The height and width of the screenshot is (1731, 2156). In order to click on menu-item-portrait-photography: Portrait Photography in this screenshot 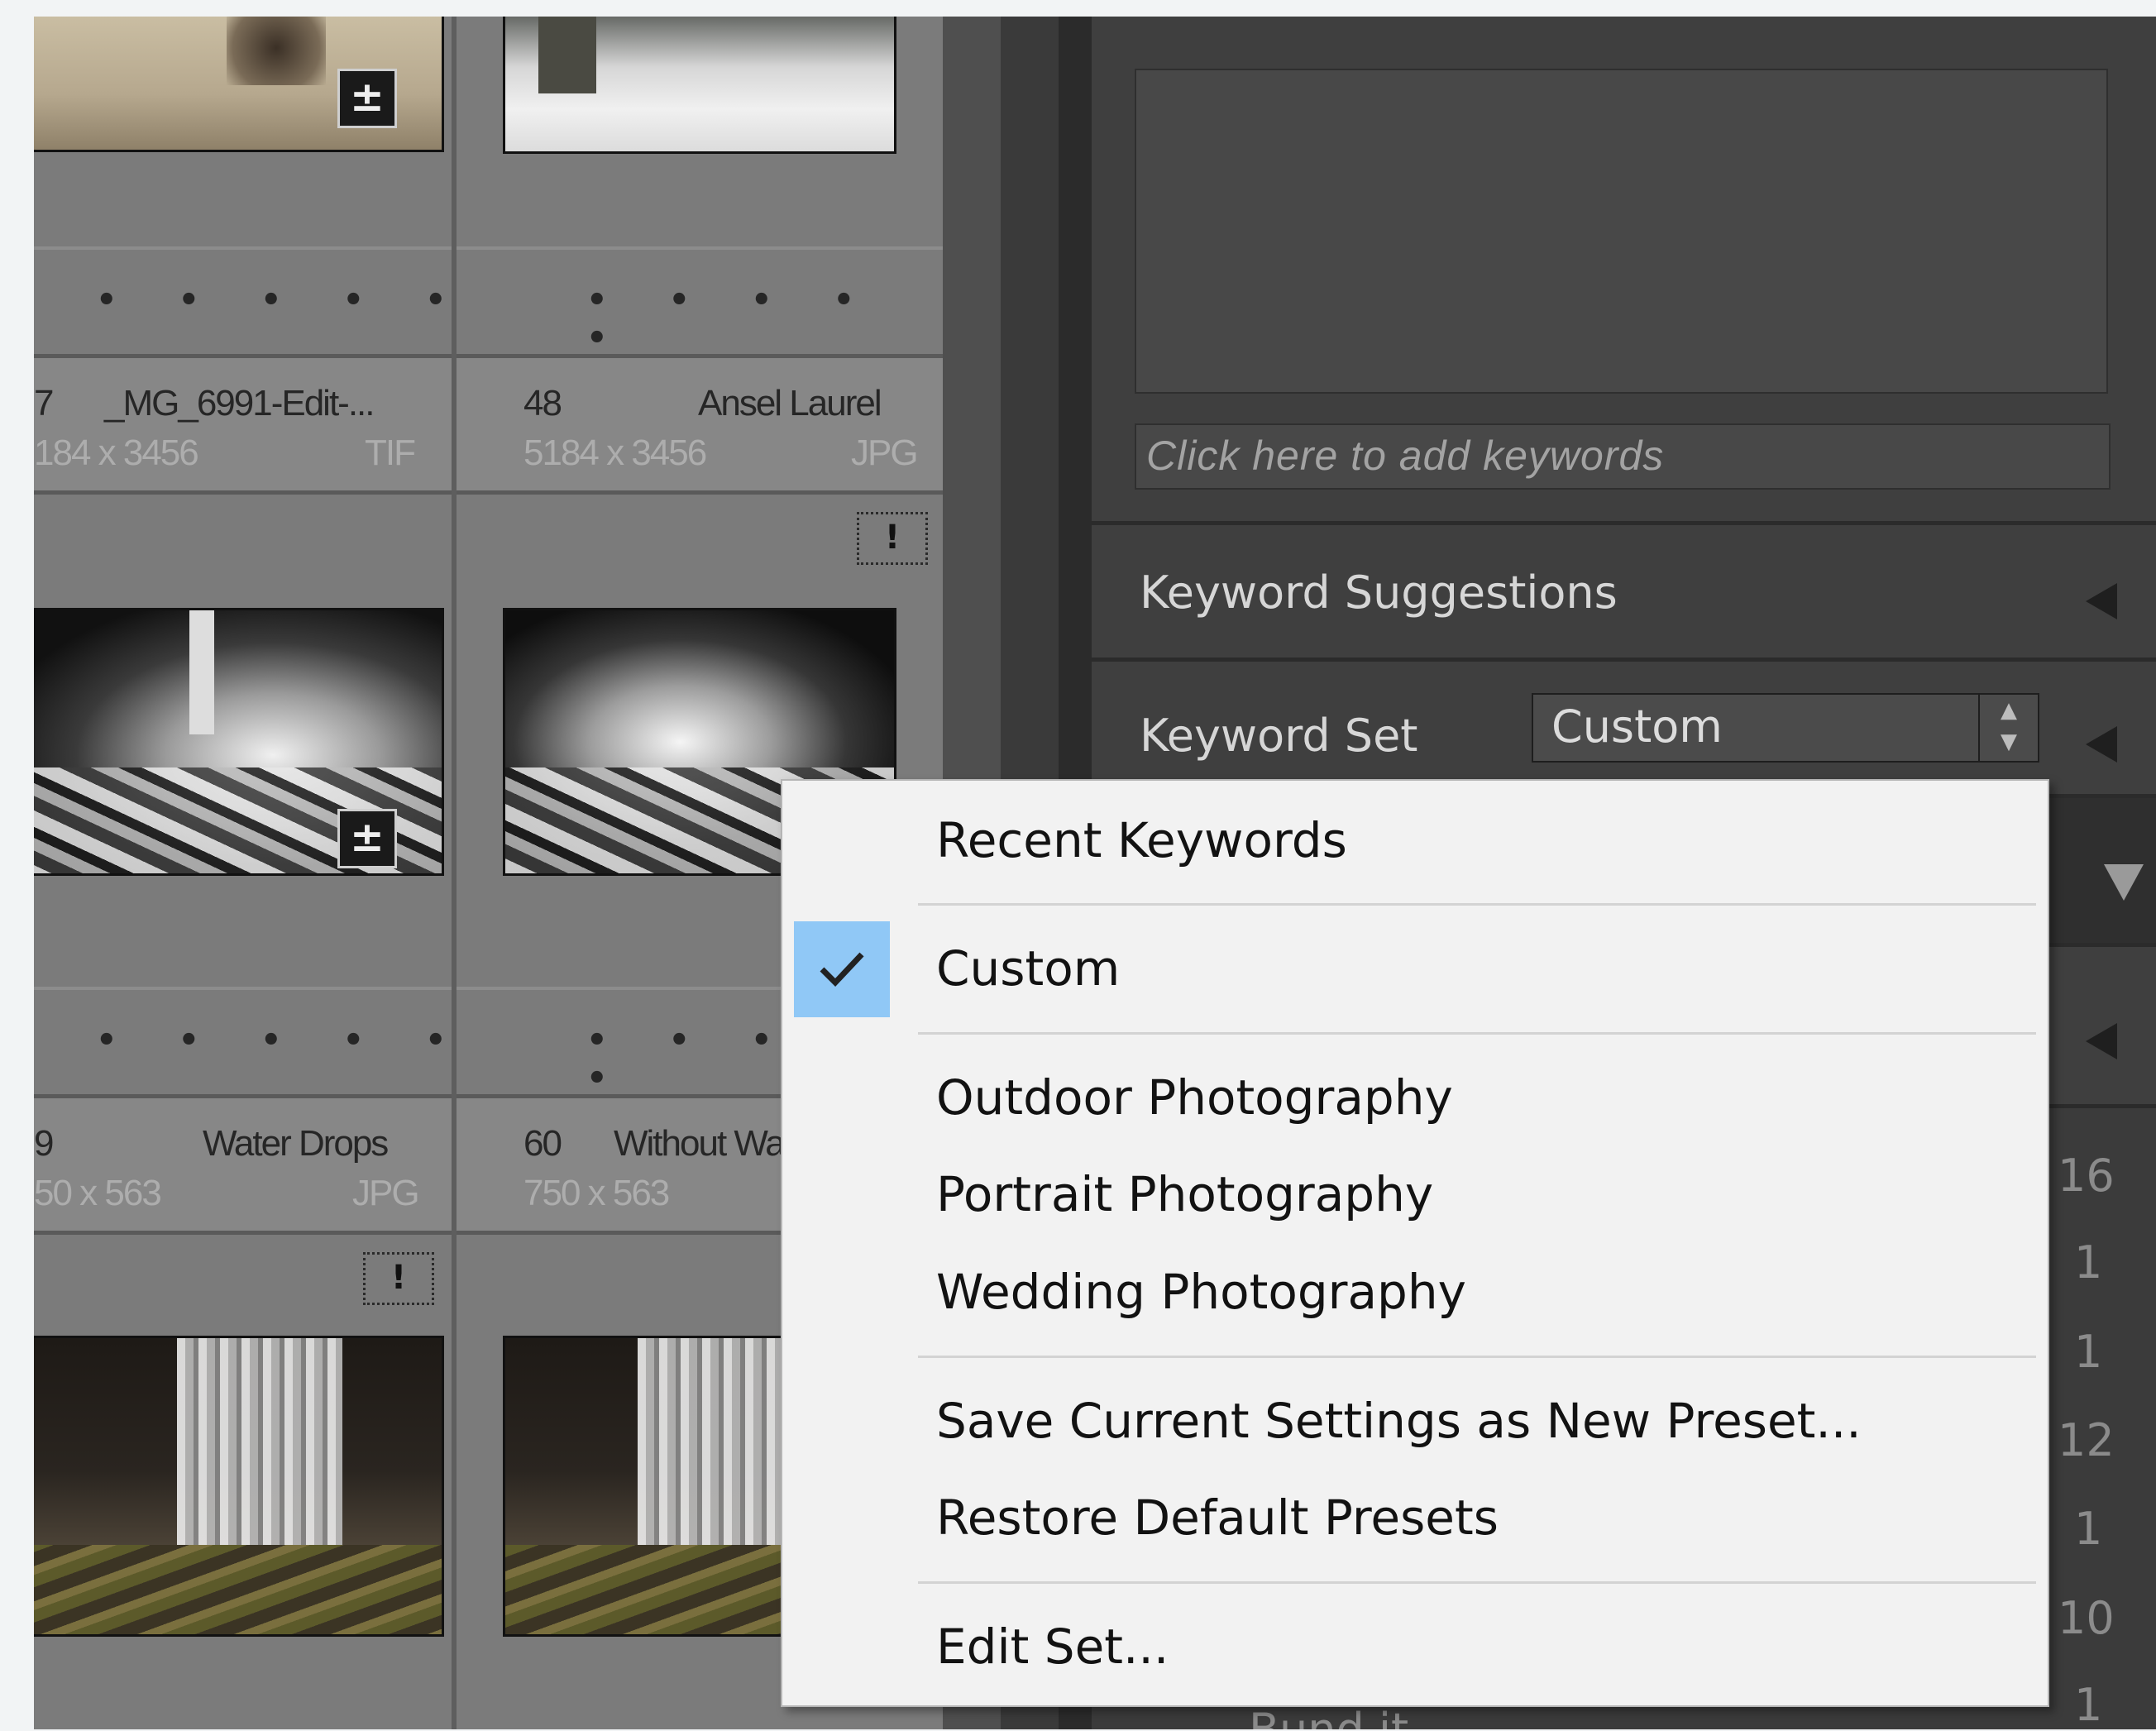, I will do `click(1184, 1194)`.